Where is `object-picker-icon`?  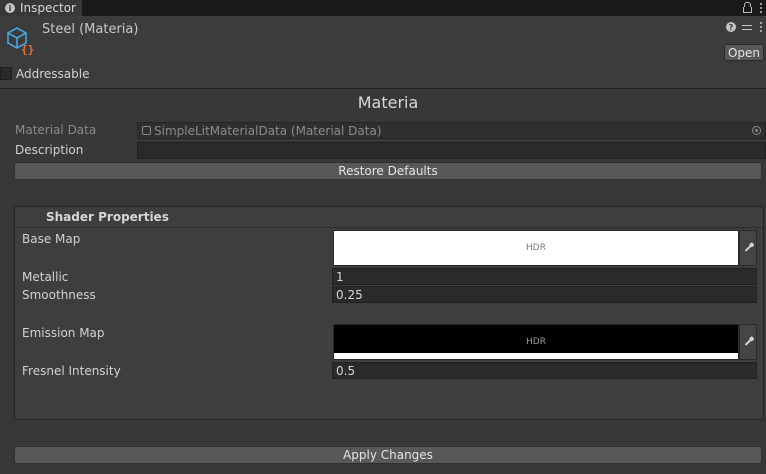
object-picker-icon is located at coordinates (756, 130).